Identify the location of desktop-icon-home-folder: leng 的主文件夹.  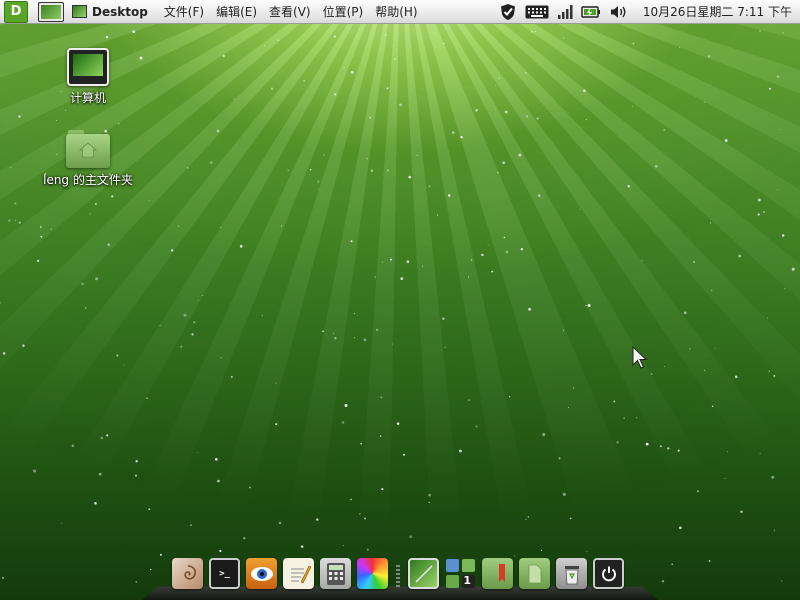
(88, 158).